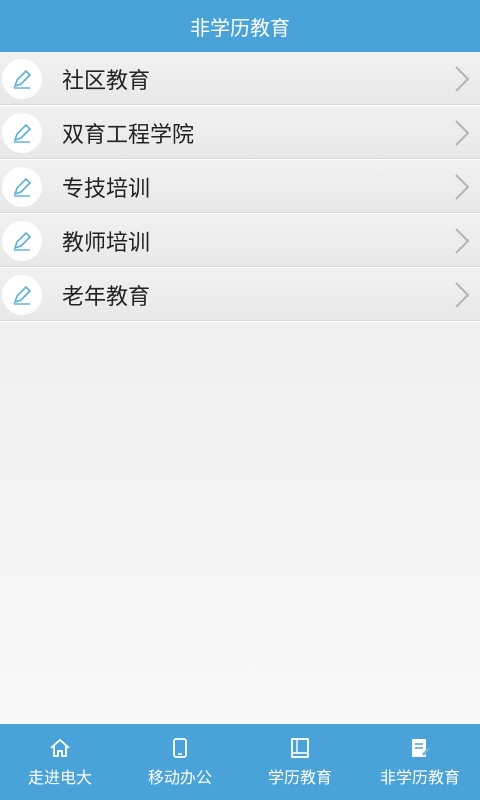 This screenshot has height=800, width=480. What do you see at coordinates (300, 748) in the screenshot?
I see `book-icon` at bounding box center [300, 748].